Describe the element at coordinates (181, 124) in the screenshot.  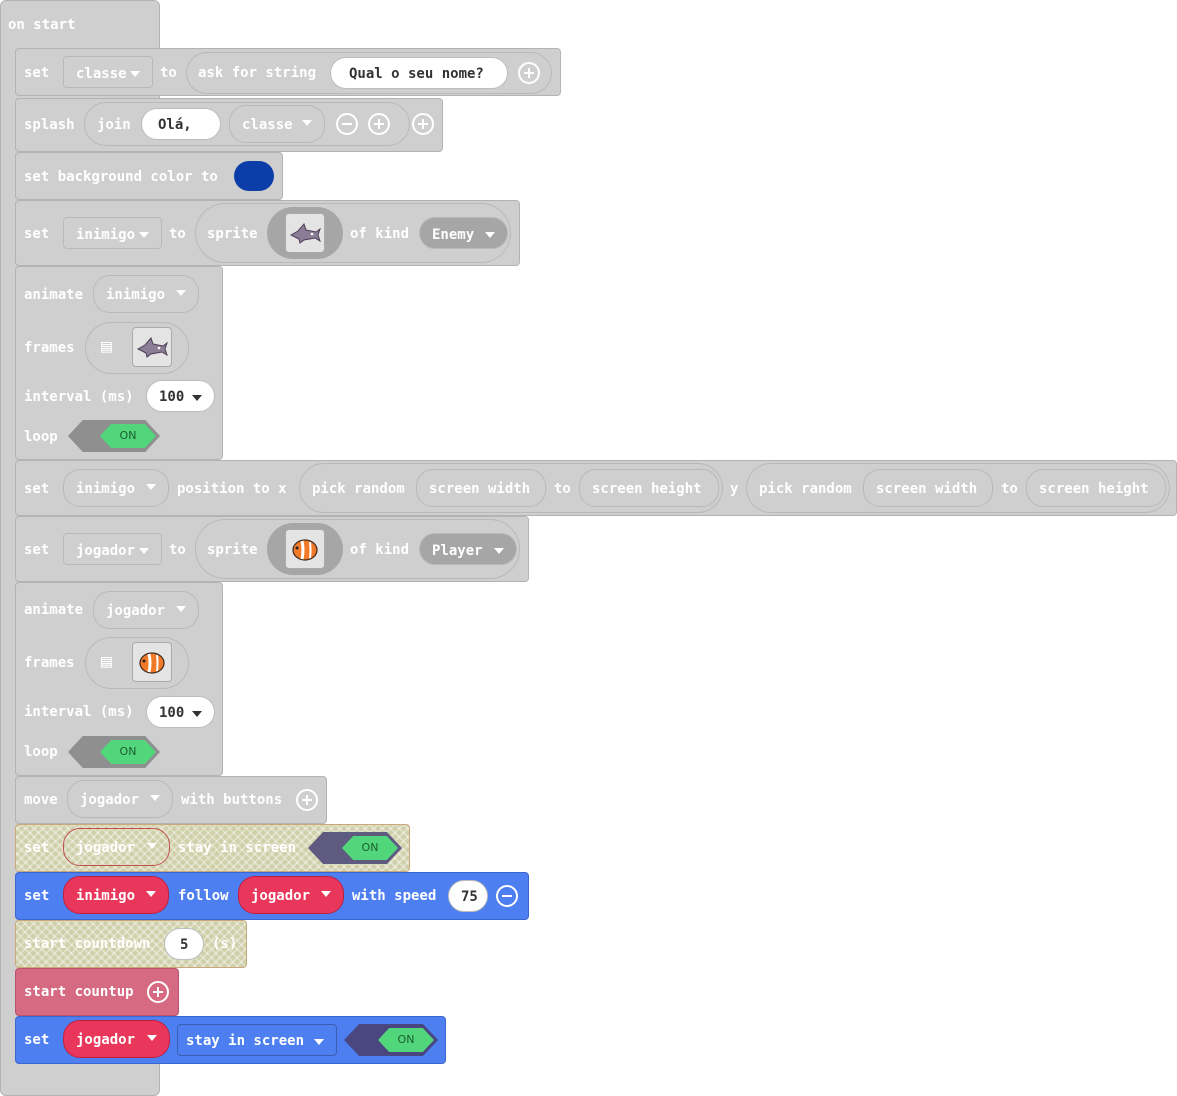
I see `ola-string-input: Olá,` at that location.